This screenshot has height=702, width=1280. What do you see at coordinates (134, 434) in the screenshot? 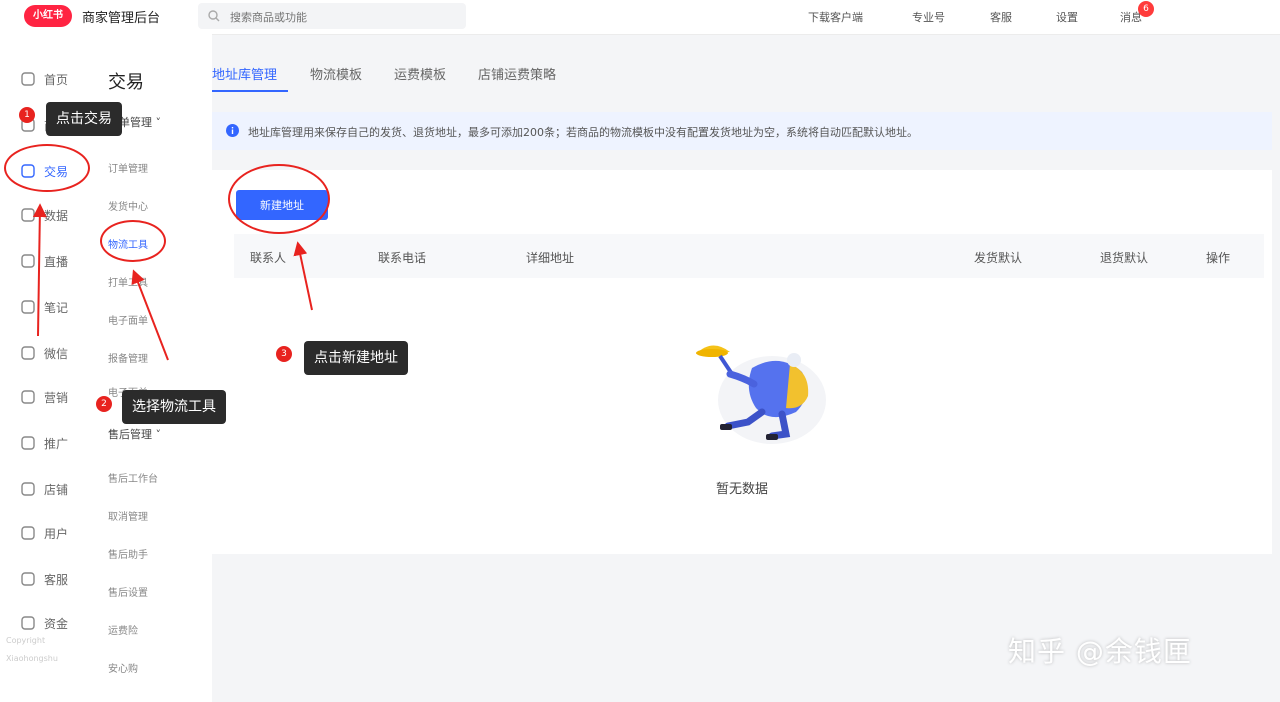
I see `subnav-group-aftersale: 售后管理 ˅` at bounding box center [134, 434].